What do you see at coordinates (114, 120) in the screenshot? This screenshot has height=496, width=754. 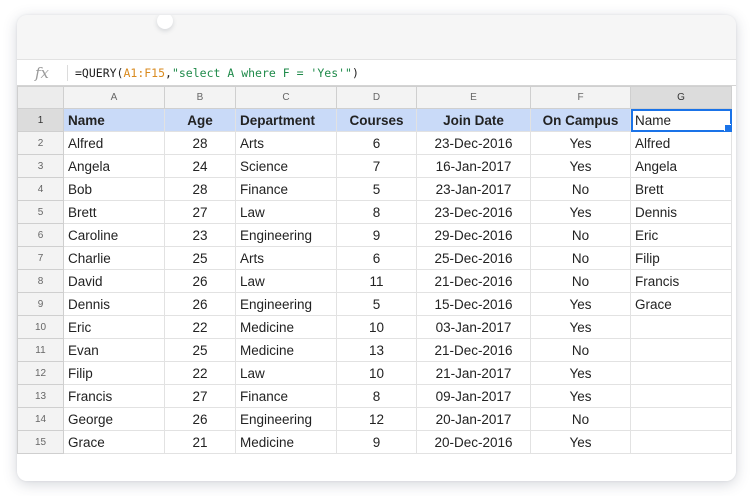 I see `header-cell-name: Name` at bounding box center [114, 120].